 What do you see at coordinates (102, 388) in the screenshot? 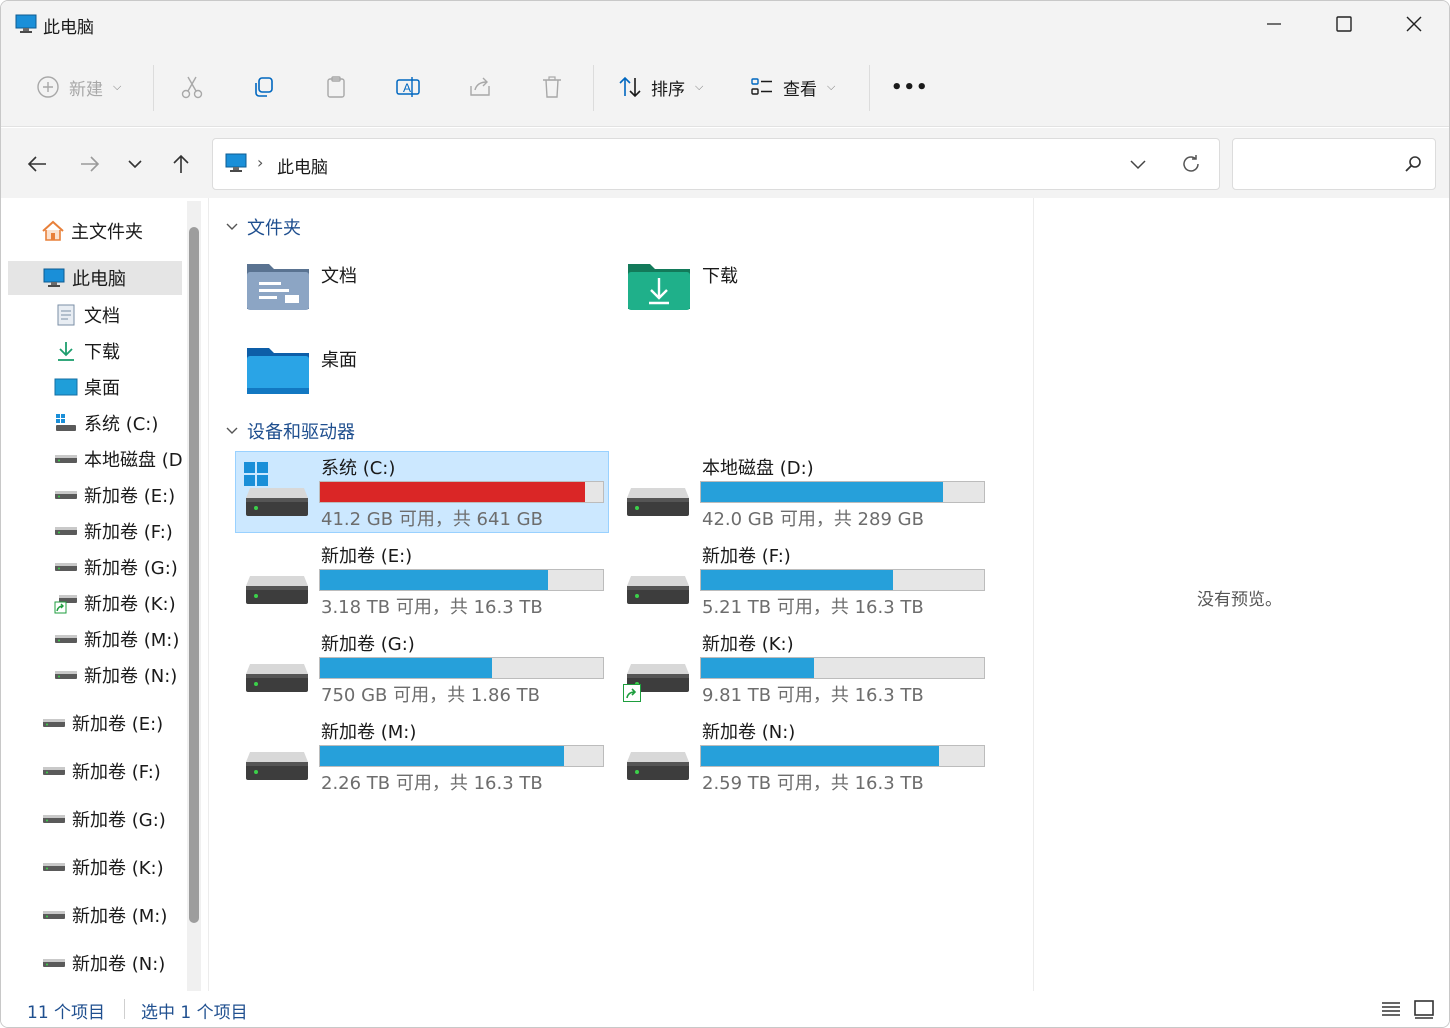
I see `sidebar-item-label: 桌面` at bounding box center [102, 388].